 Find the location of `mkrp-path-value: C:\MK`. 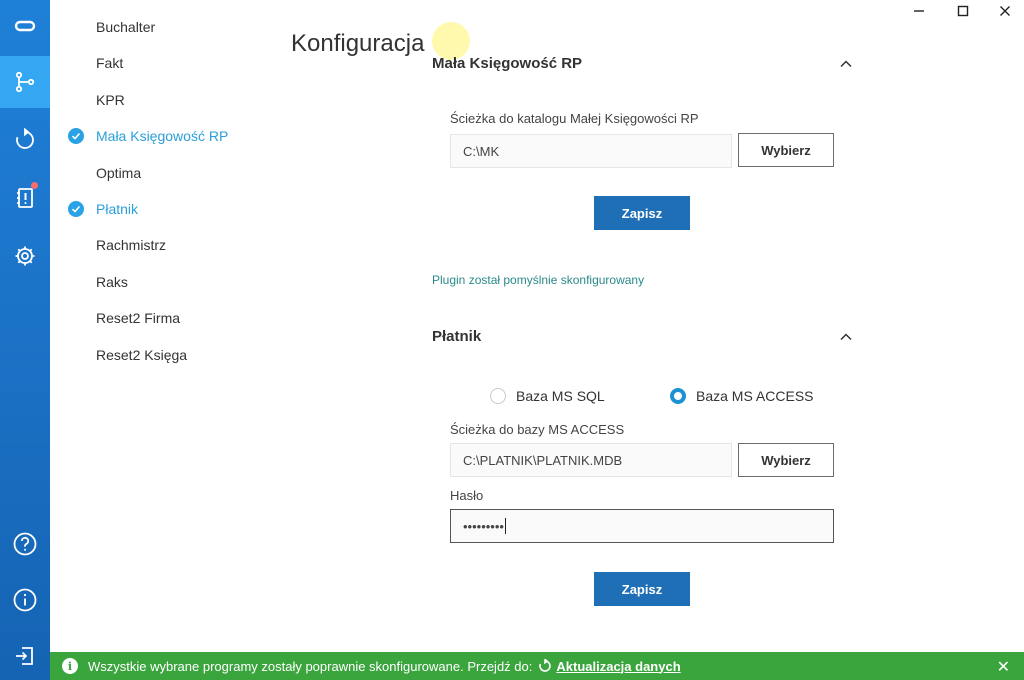

mkrp-path-value: C:\MK is located at coordinates (481, 151).